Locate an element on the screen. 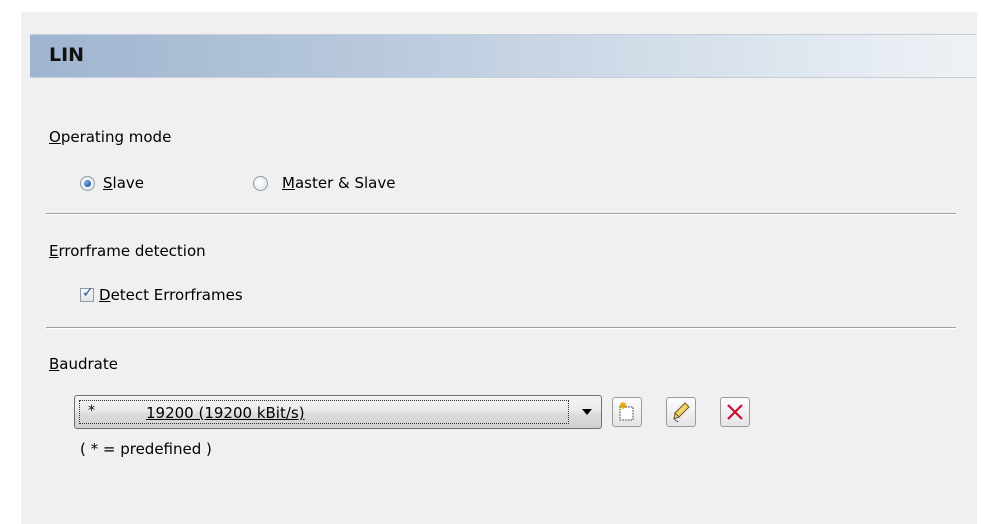  section-title: LIN is located at coordinates (67, 55).